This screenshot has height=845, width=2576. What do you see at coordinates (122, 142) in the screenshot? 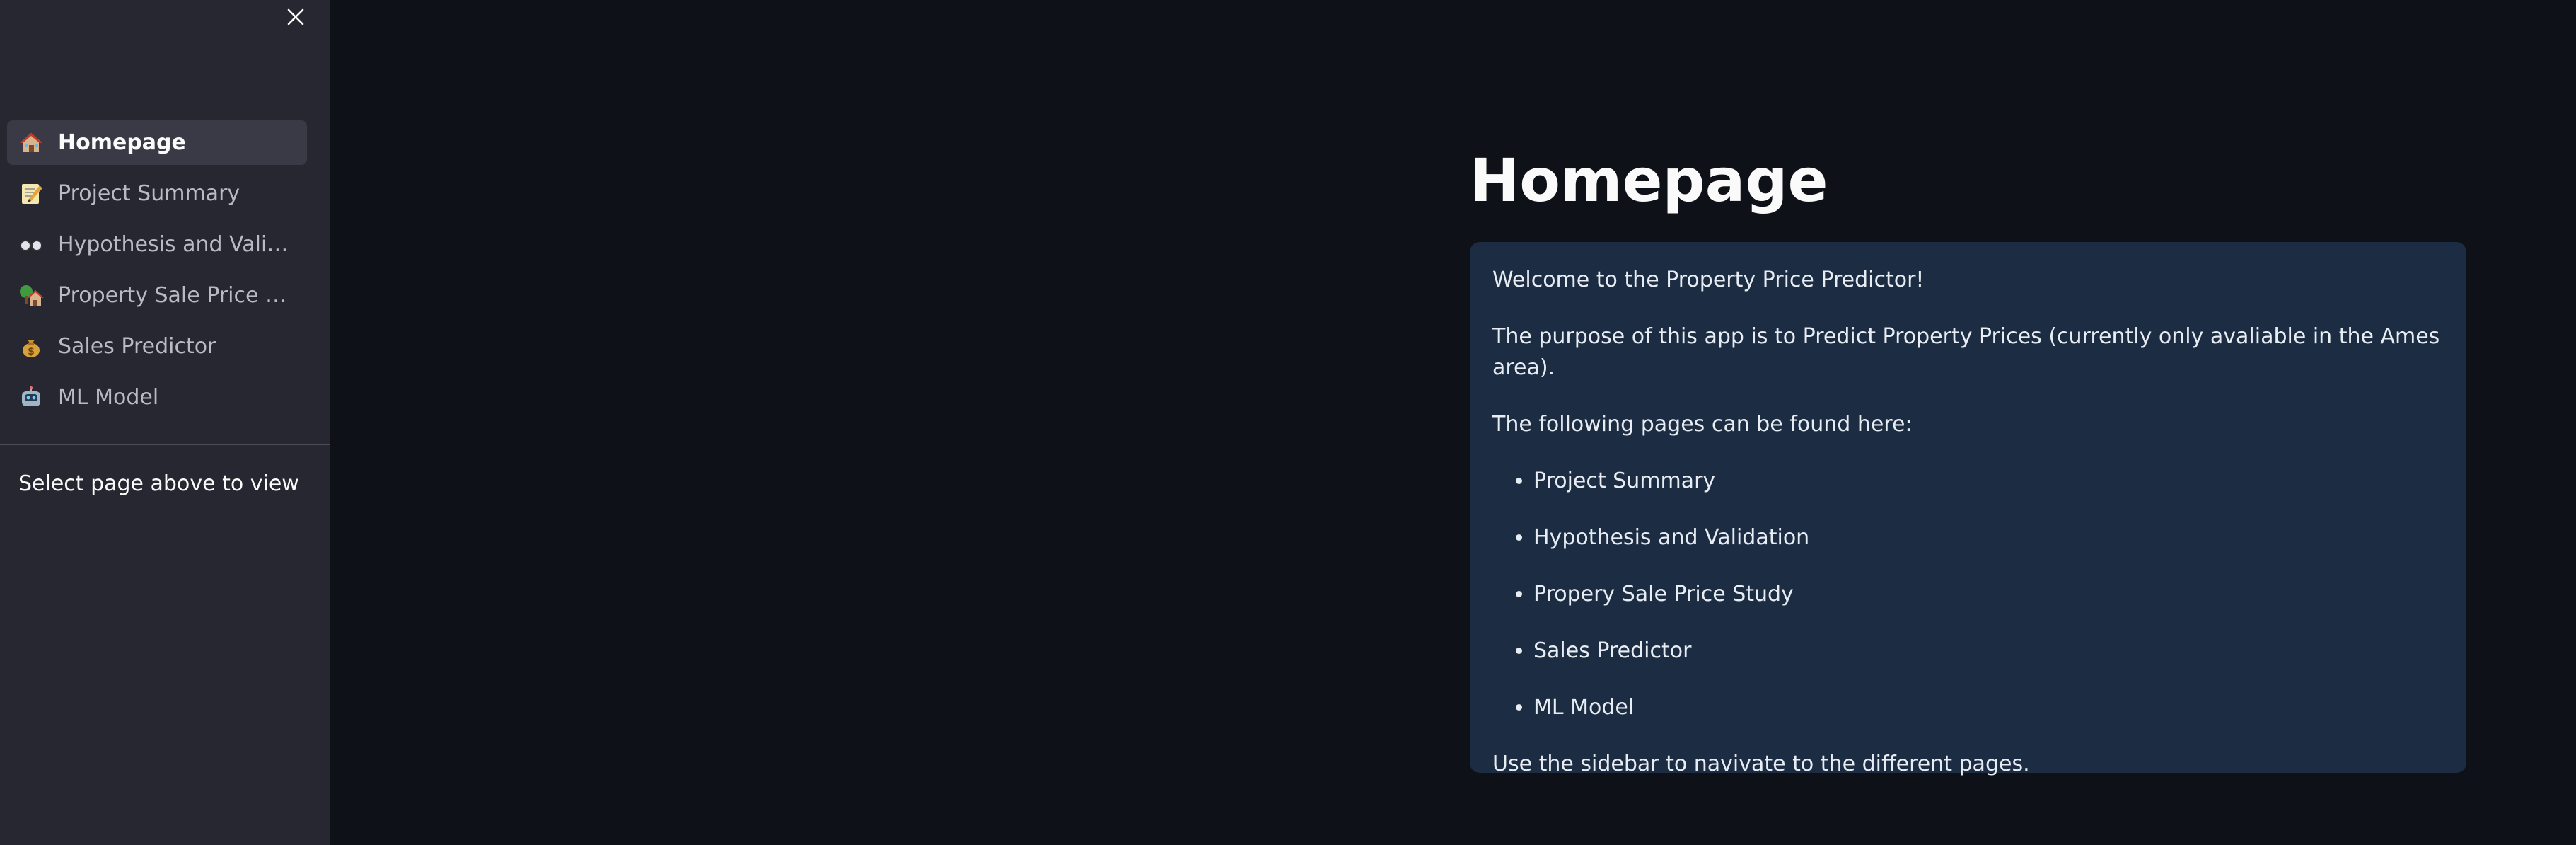
I see `sidebar-item-label: Homepage` at bounding box center [122, 142].